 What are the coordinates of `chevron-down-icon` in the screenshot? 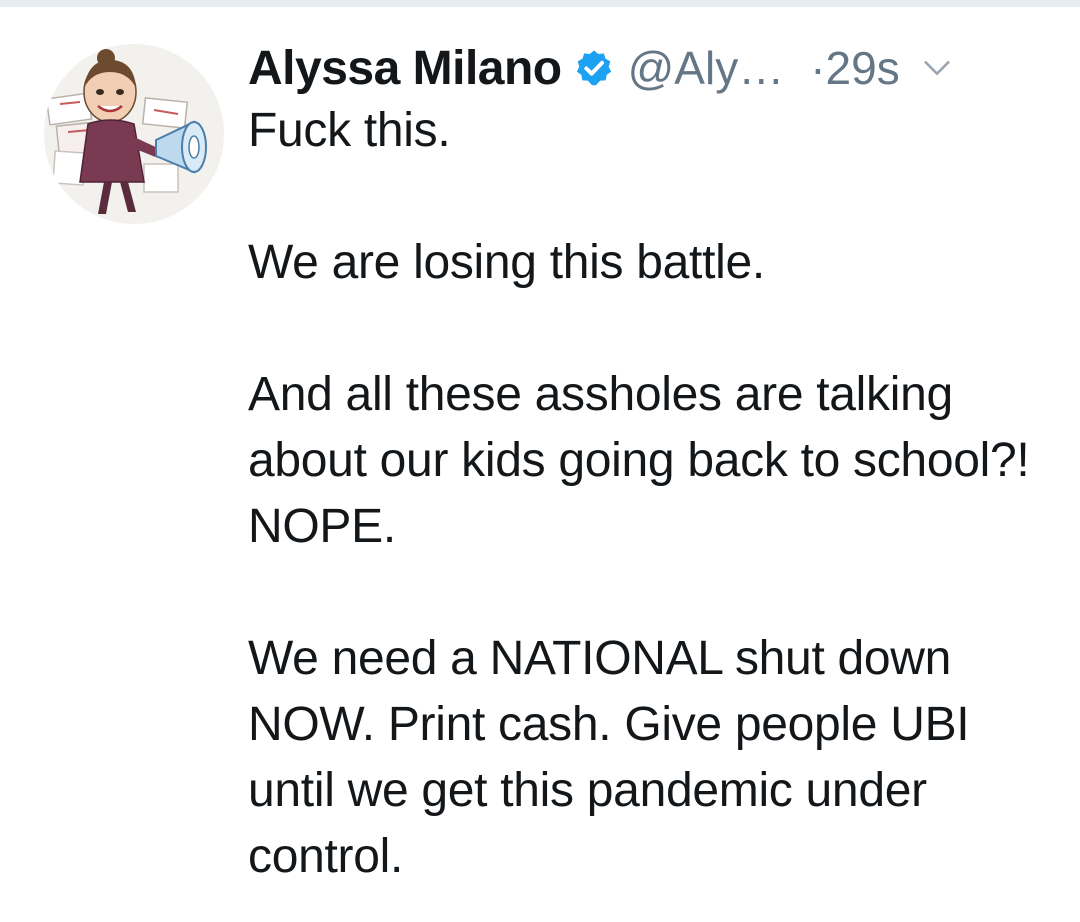 It's located at (937, 68).